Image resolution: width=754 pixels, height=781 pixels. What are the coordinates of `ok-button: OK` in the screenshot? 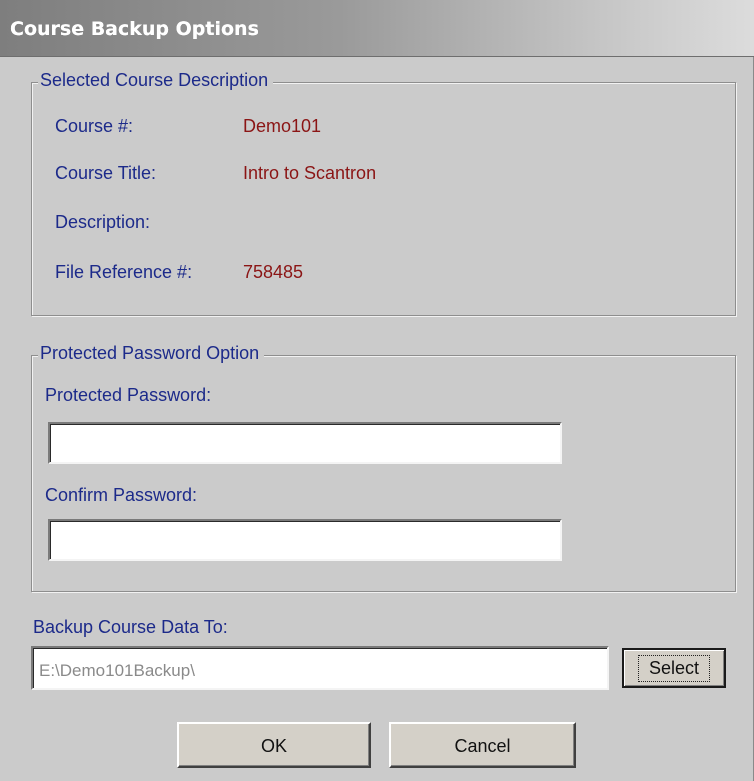 It's located at (274, 745).